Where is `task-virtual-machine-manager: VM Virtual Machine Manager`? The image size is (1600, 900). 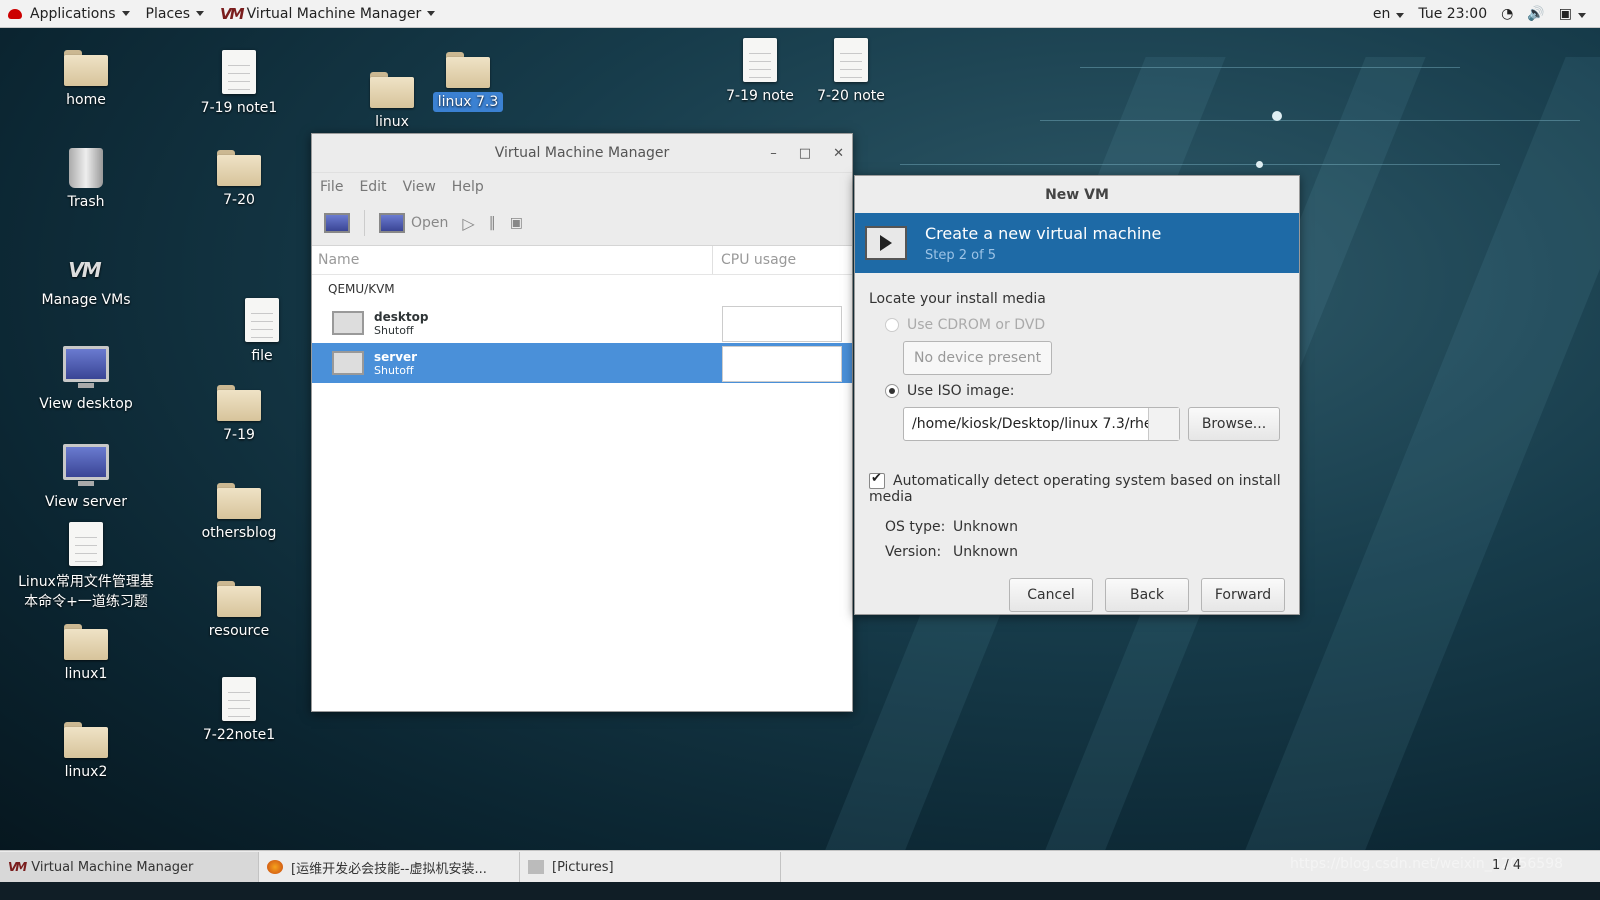
task-virtual-machine-manager: VM Virtual Machine Manager is located at coordinates (129, 867).